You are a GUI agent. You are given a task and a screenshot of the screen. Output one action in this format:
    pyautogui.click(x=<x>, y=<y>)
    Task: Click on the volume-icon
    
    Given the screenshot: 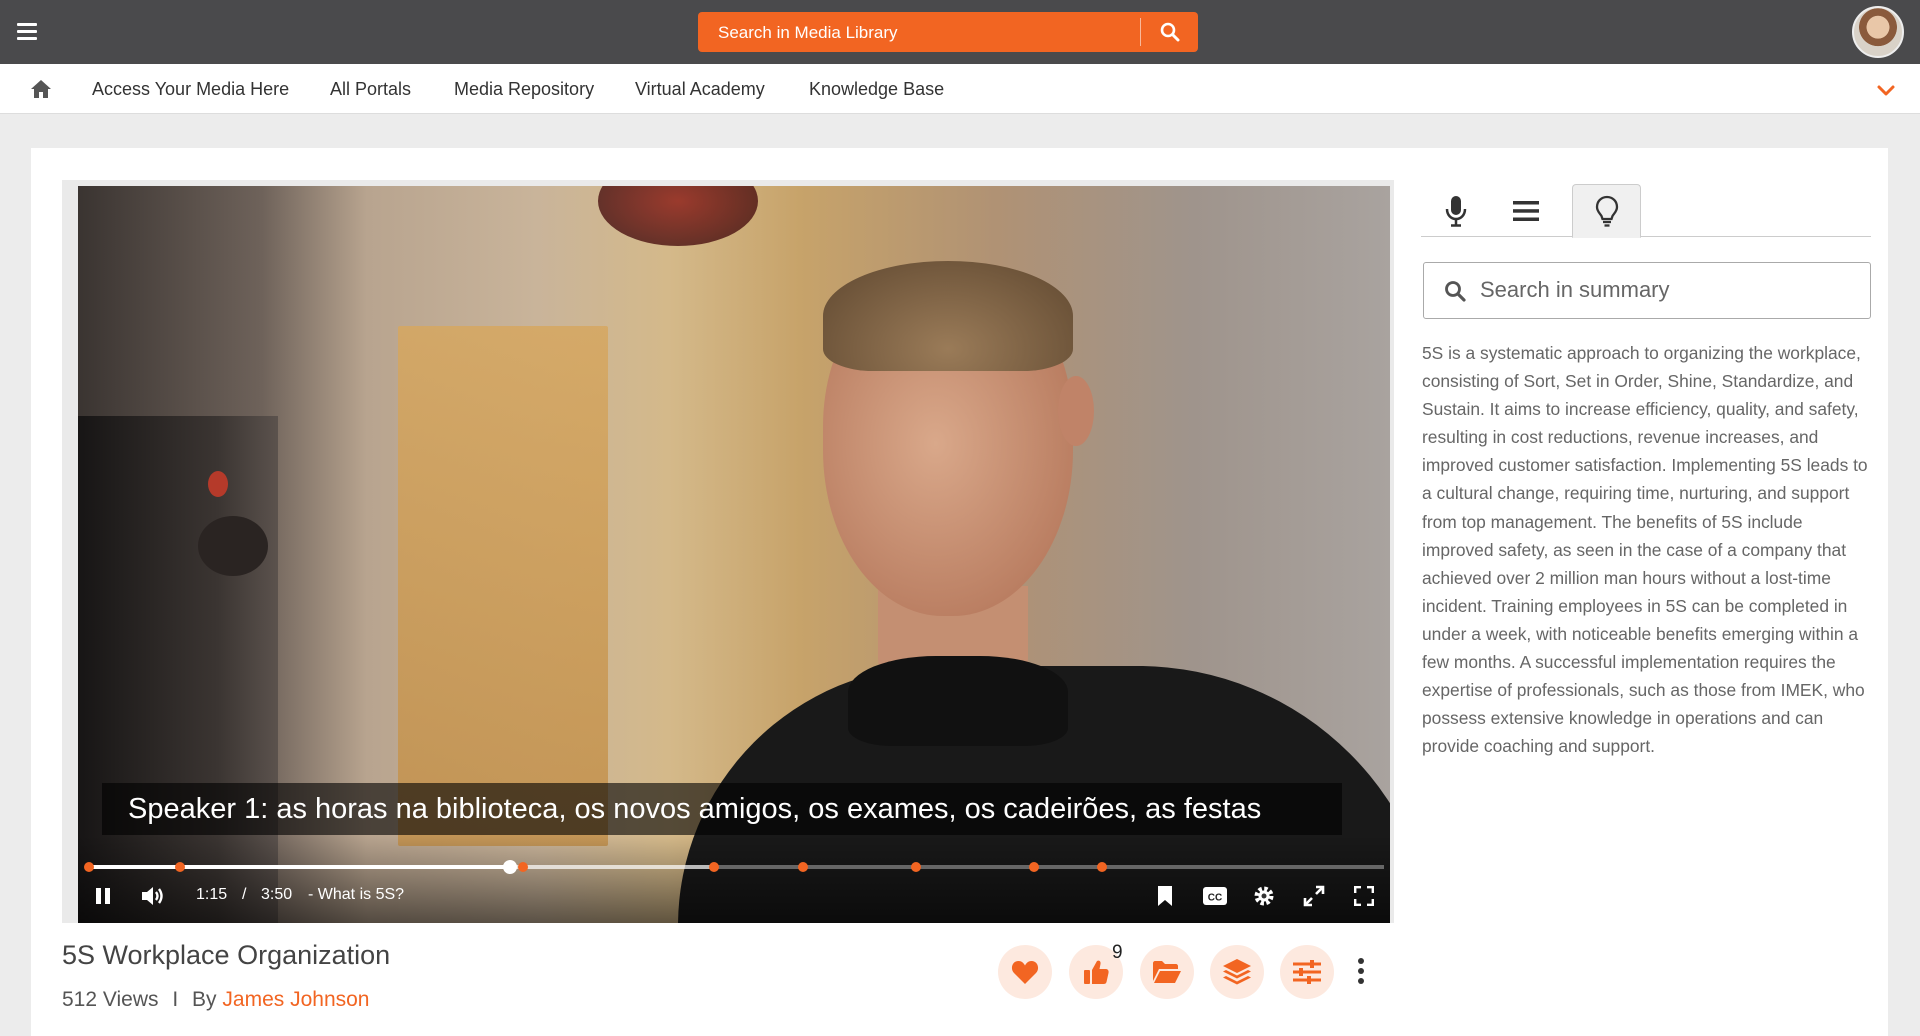 What is the action you would take?
    pyautogui.click(x=153, y=898)
    